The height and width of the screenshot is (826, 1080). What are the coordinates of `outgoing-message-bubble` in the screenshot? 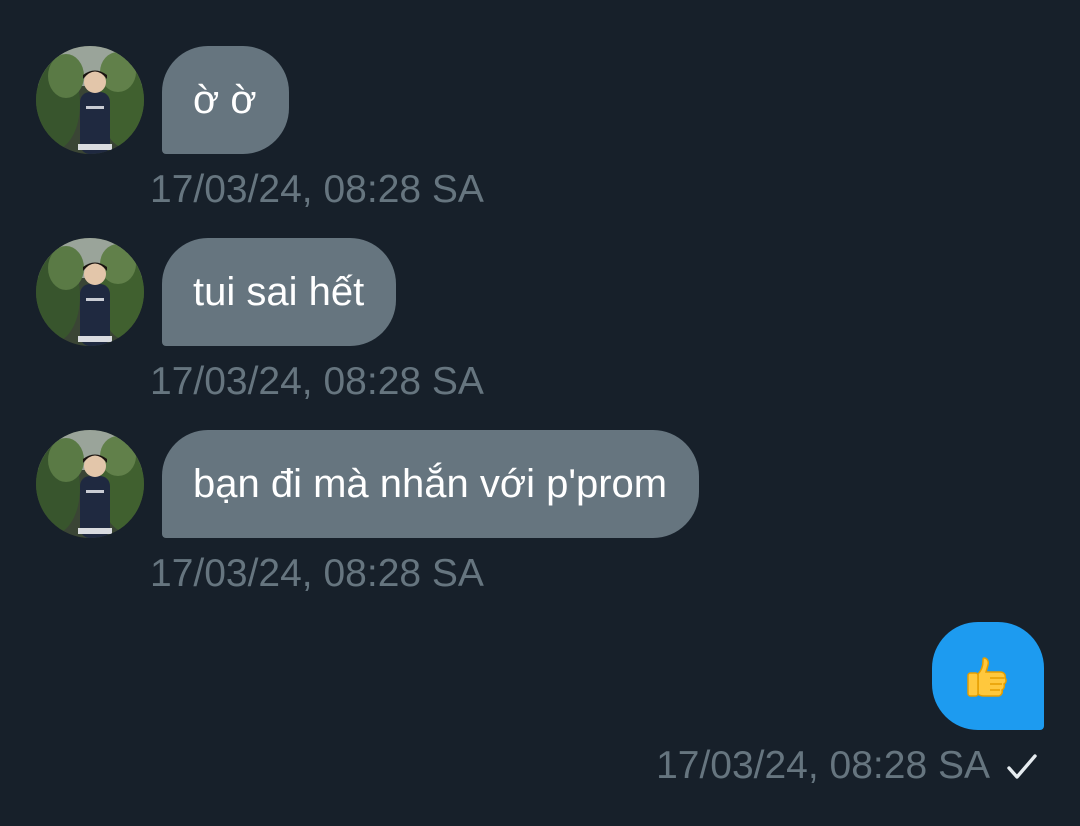 It's located at (988, 676).